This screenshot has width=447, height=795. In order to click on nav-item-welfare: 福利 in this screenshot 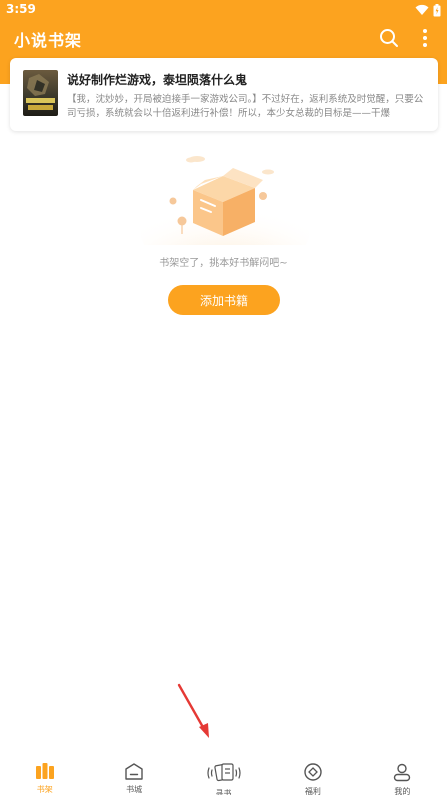, I will do `click(312, 773)`.